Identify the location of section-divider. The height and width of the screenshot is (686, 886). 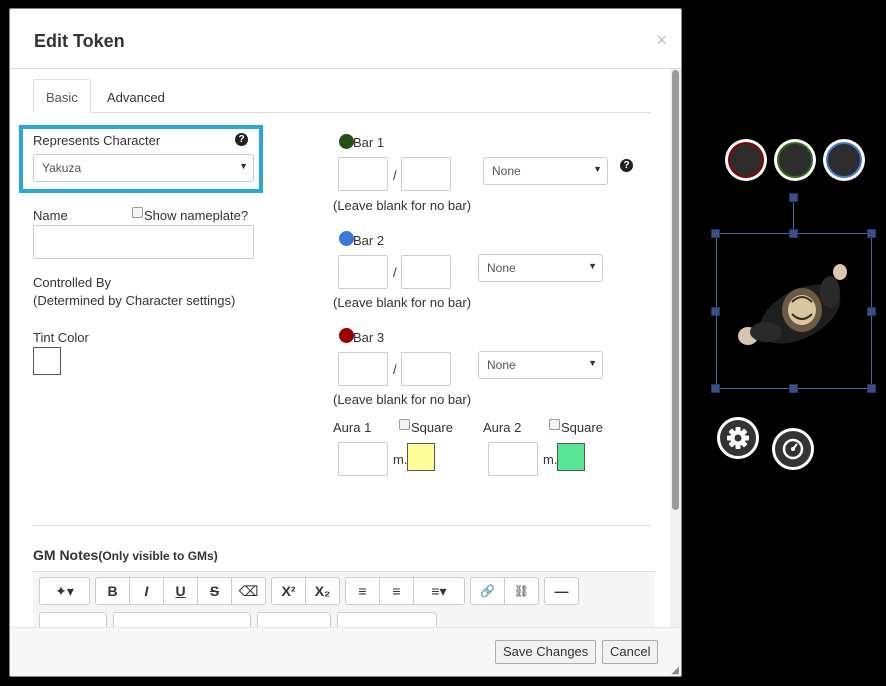
(342, 525).